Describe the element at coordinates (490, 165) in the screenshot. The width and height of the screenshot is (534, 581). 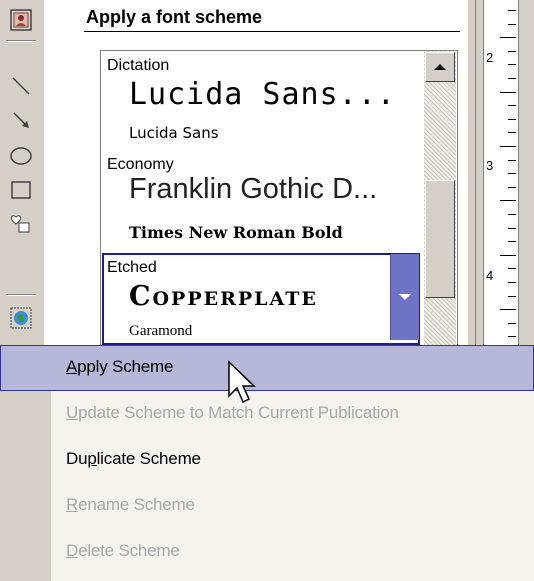
I see `ruler-number: 3` at that location.